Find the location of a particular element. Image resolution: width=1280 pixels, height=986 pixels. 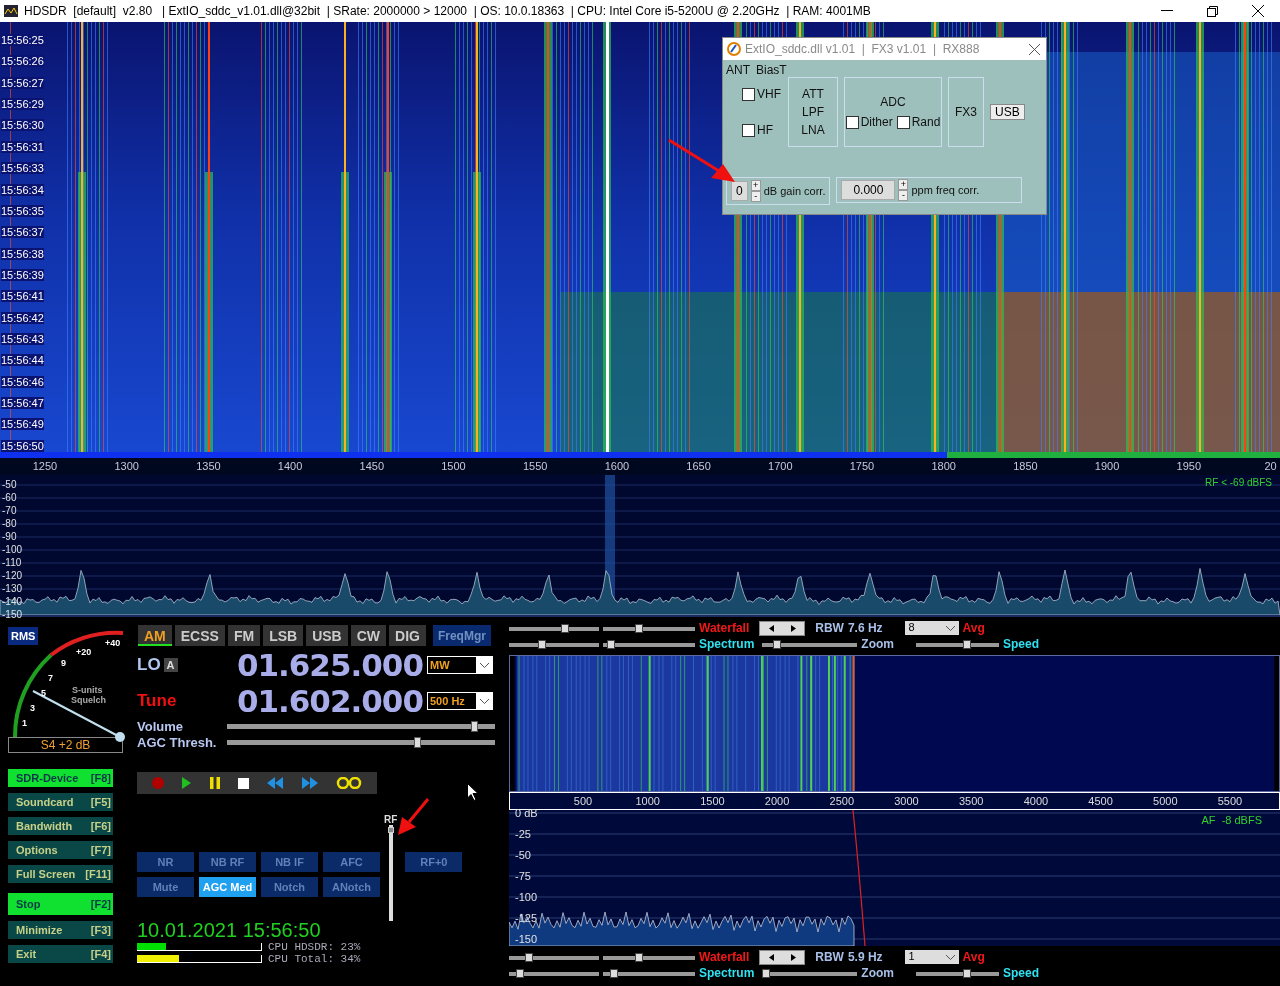

app-logo-icon is located at coordinates (734, 49).